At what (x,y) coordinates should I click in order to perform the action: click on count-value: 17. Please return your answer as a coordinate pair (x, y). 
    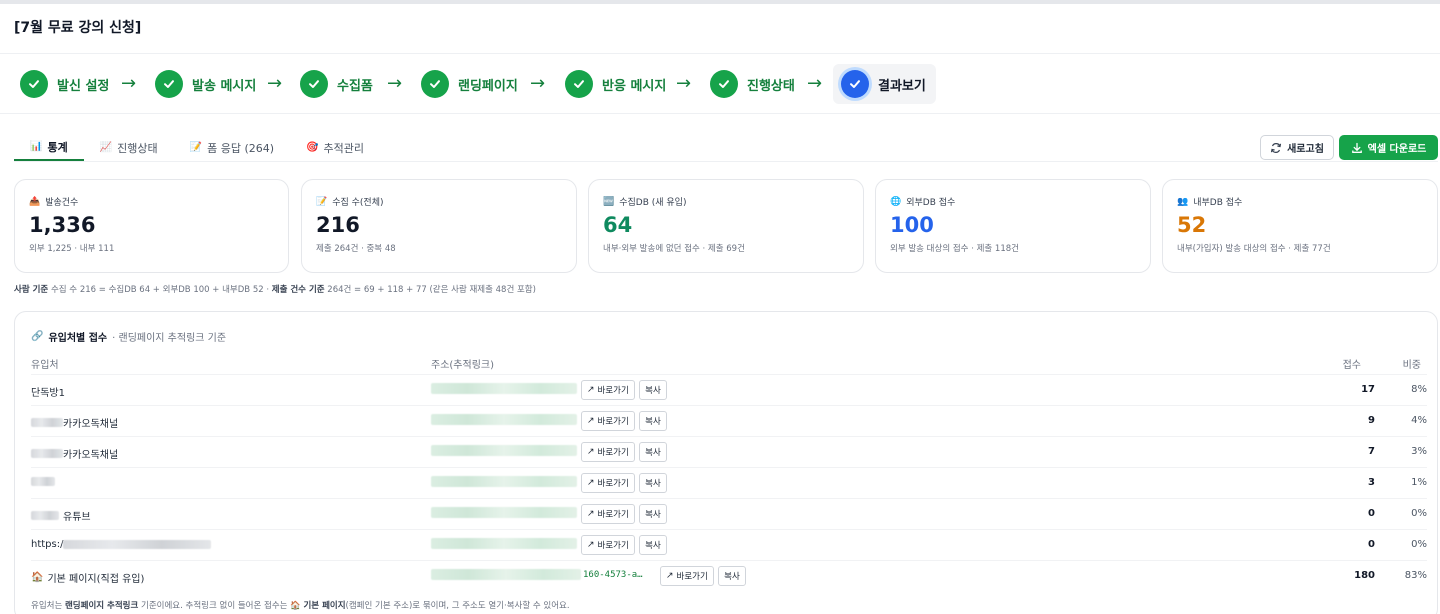
    Looking at the image, I should click on (1368, 389).